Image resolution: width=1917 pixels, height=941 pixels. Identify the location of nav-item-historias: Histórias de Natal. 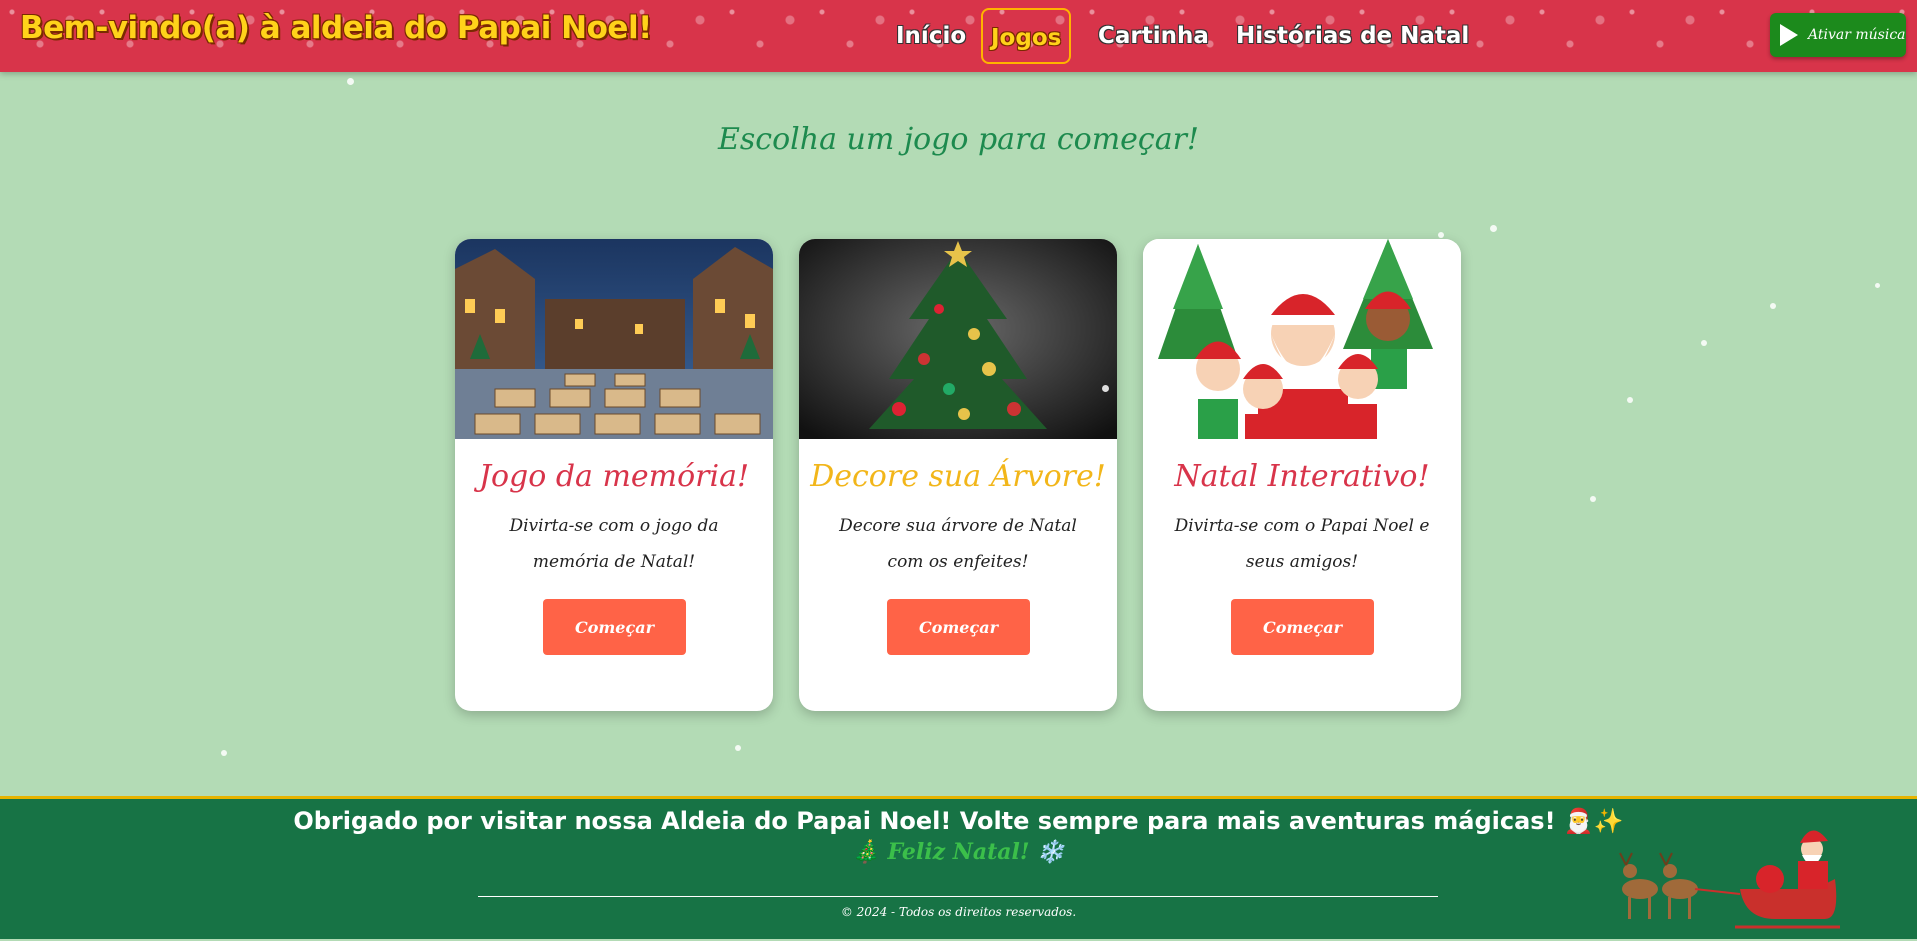
(1352, 36).